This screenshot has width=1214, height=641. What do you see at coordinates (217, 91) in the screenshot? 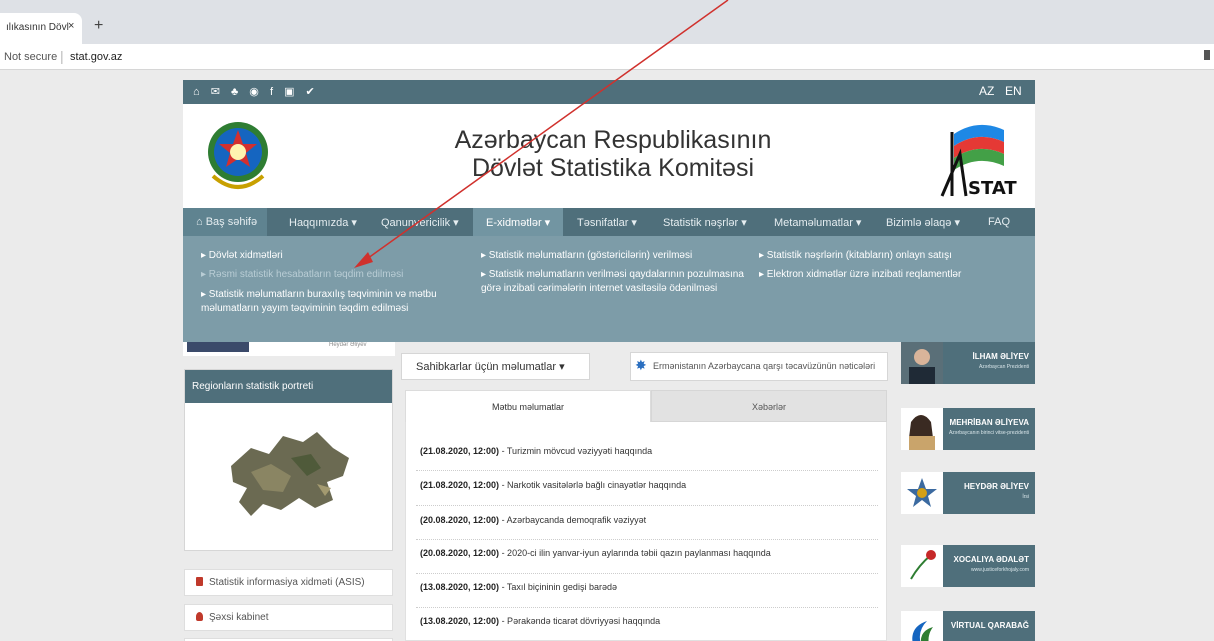
I see `mail-icon: ✉` at bounding box center [217, 91].